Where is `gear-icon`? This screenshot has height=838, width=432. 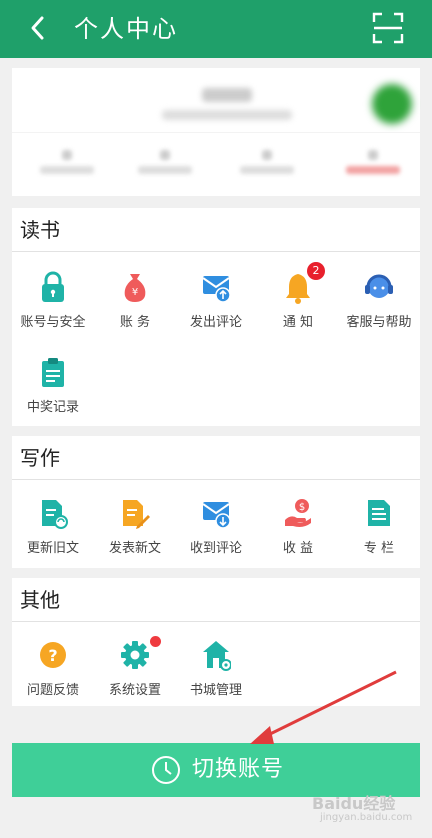
gear-icon is located at coordinates (135, 655).